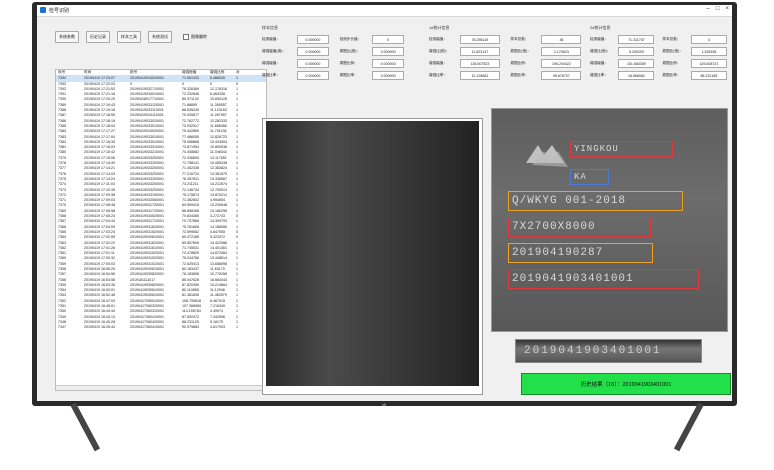 This screenshot has height=470, width=774. What do you see at coordinates (98, 37) in the screenshot?
I see `history-button: 历史记录` at bounding box center [98, 37].